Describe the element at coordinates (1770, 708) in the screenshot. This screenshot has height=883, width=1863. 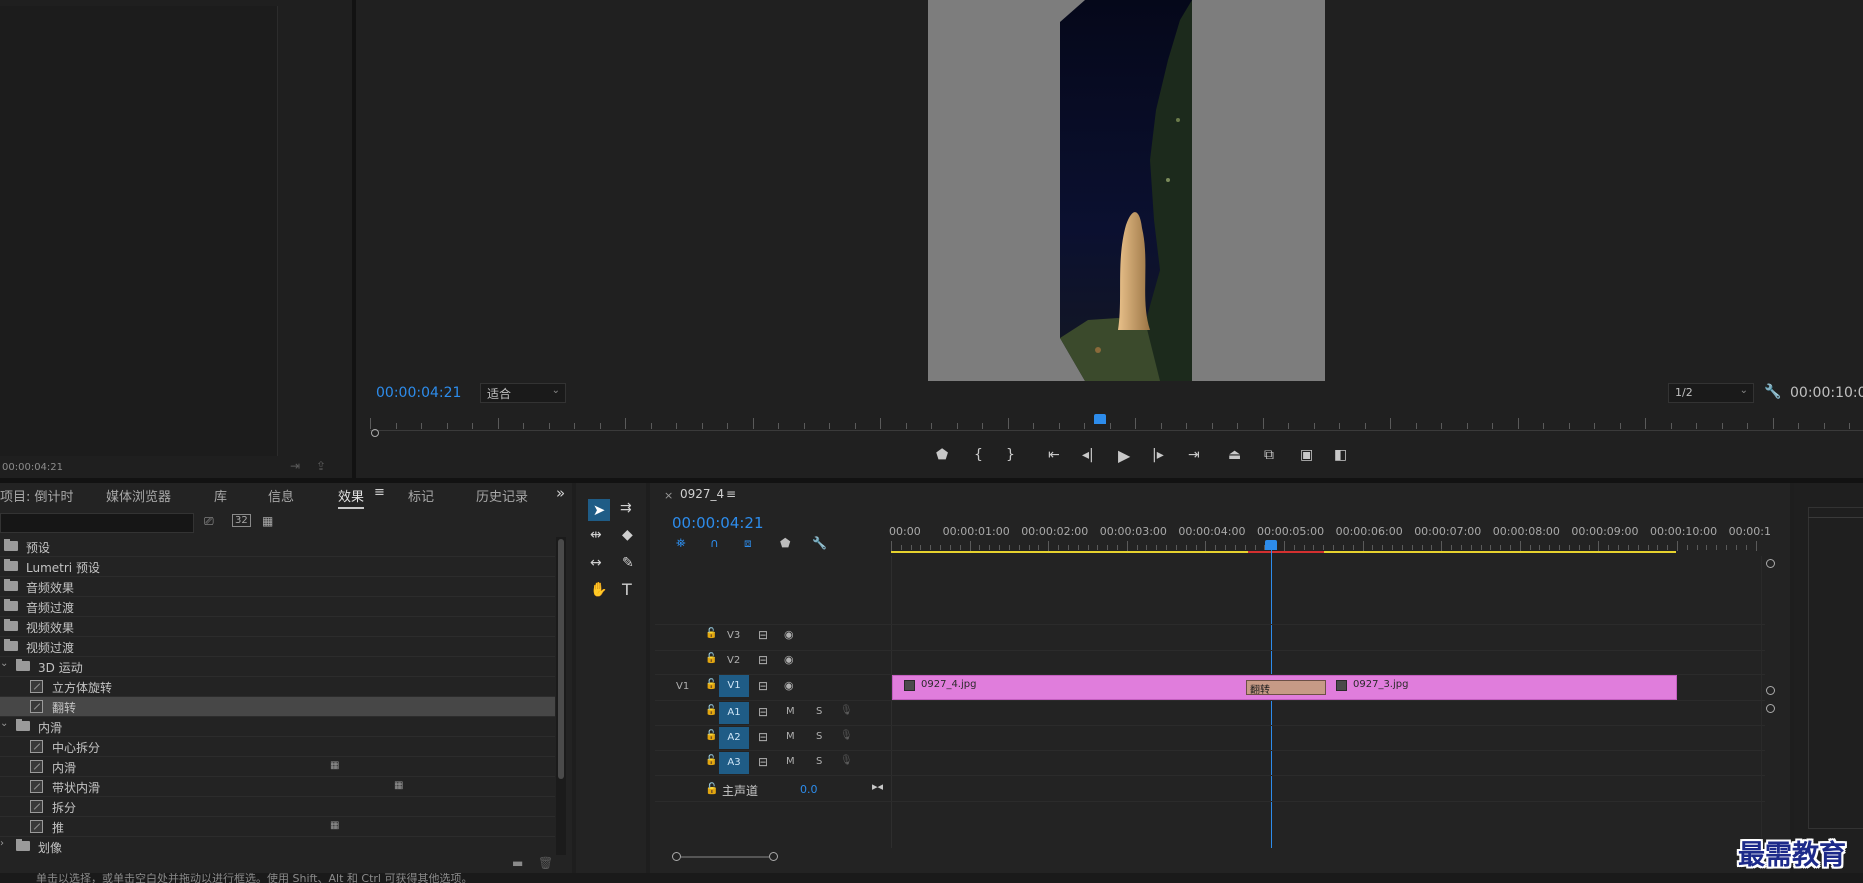
I see `scroll-handle-low` at that location.